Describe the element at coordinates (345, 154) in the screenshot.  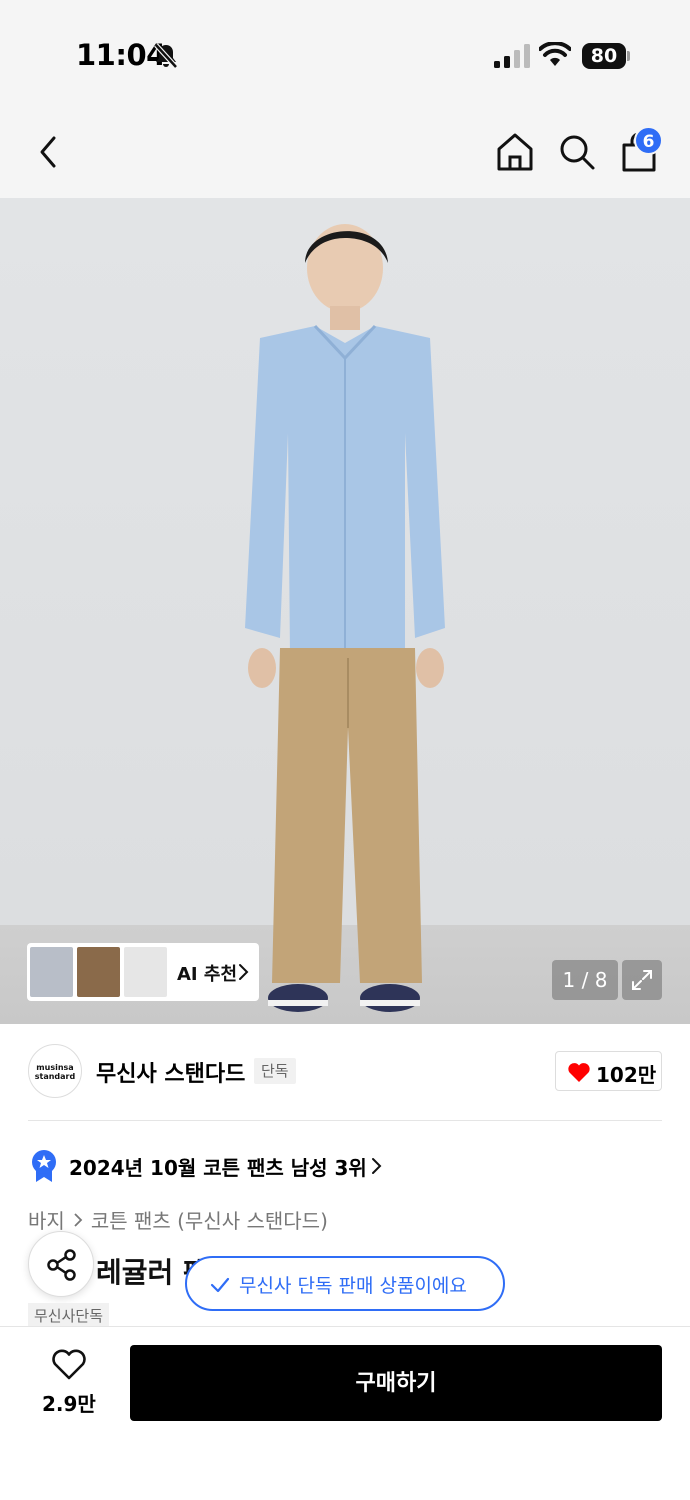
I see `nav-bar` at that location.